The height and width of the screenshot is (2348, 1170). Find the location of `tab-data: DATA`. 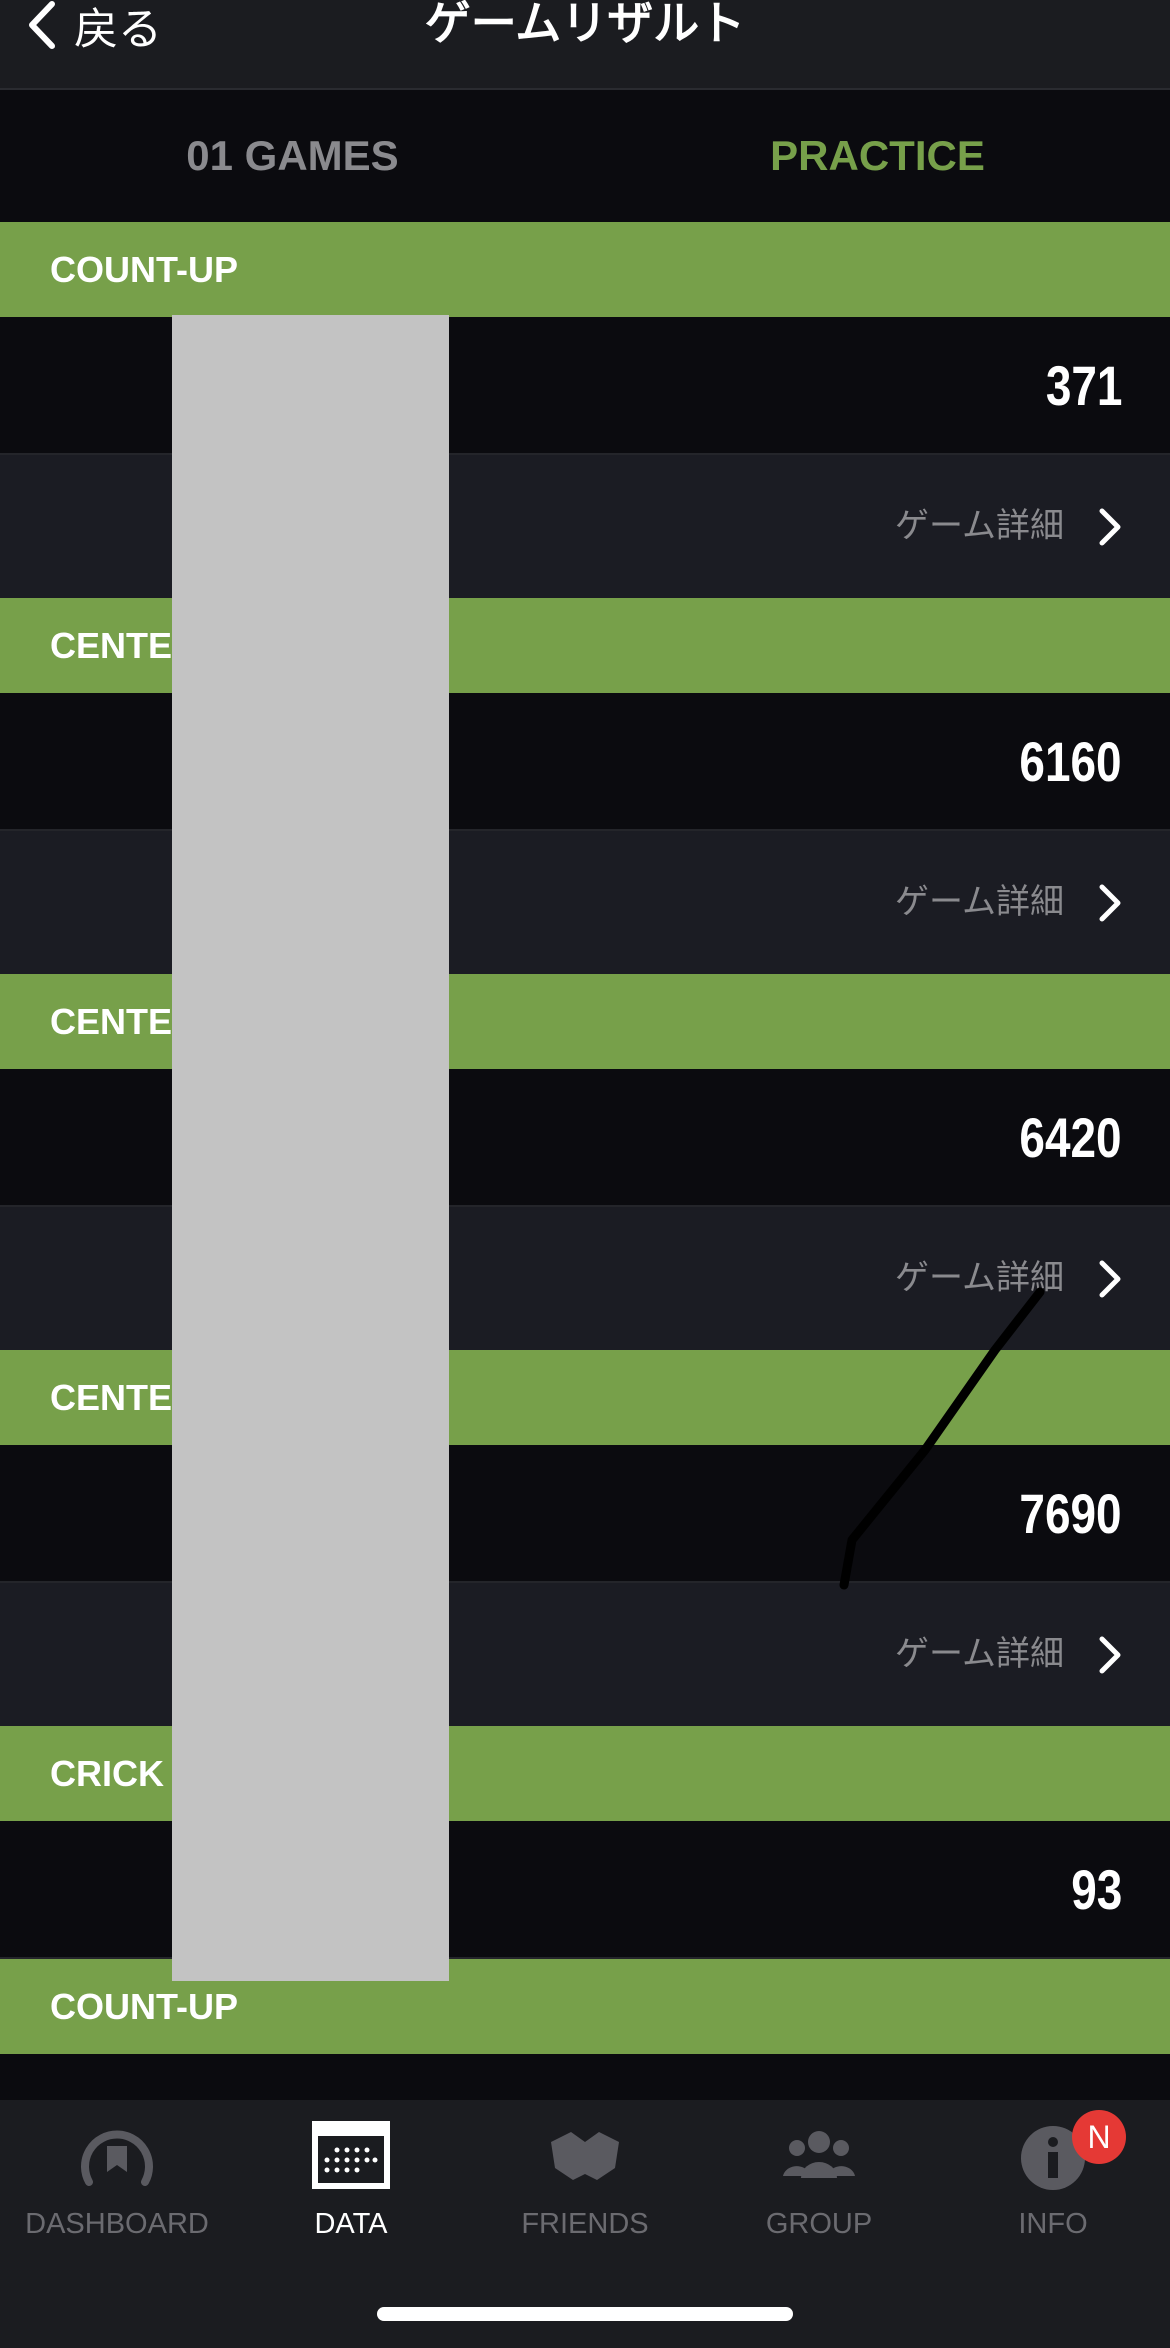

tab-data: DATA is located at coordinates (351, 2175).